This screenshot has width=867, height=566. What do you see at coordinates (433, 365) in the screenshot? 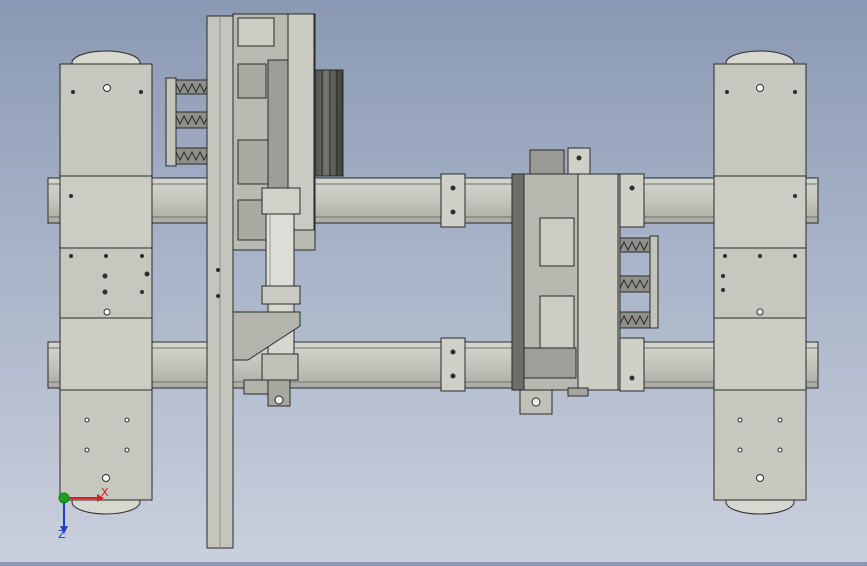
I see `beam-lower` at bounding box center [433, 365].